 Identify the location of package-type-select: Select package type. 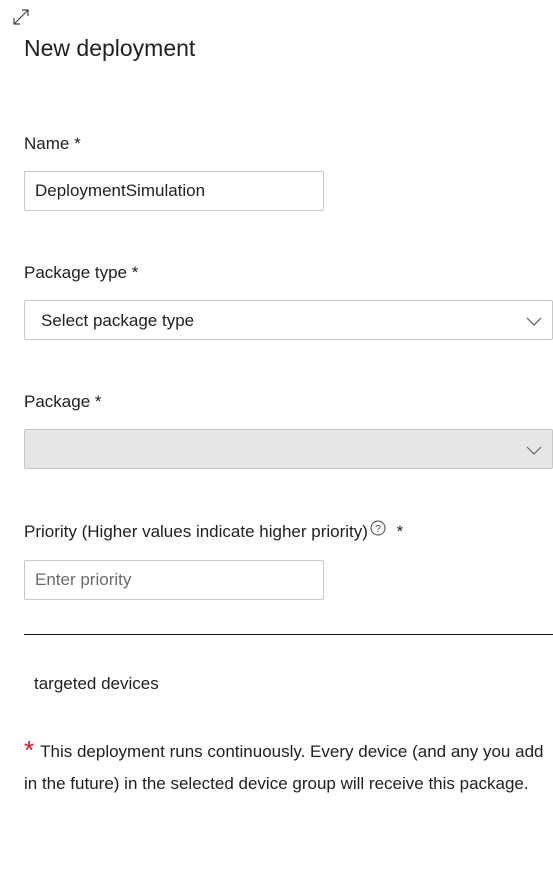
(288, 320).